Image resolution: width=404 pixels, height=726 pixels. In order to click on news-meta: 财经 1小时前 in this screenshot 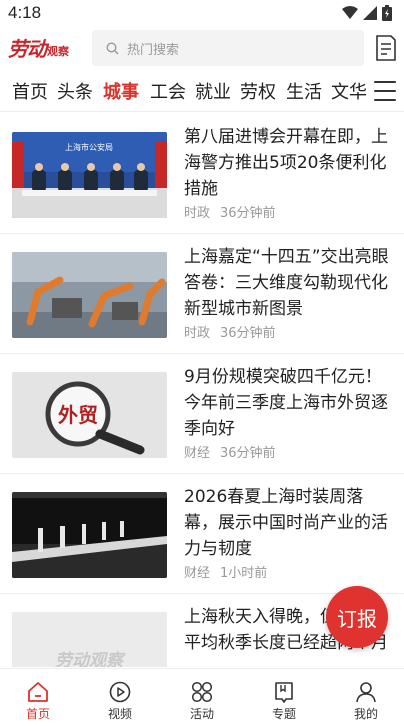, I will do `click(225, 571)`.